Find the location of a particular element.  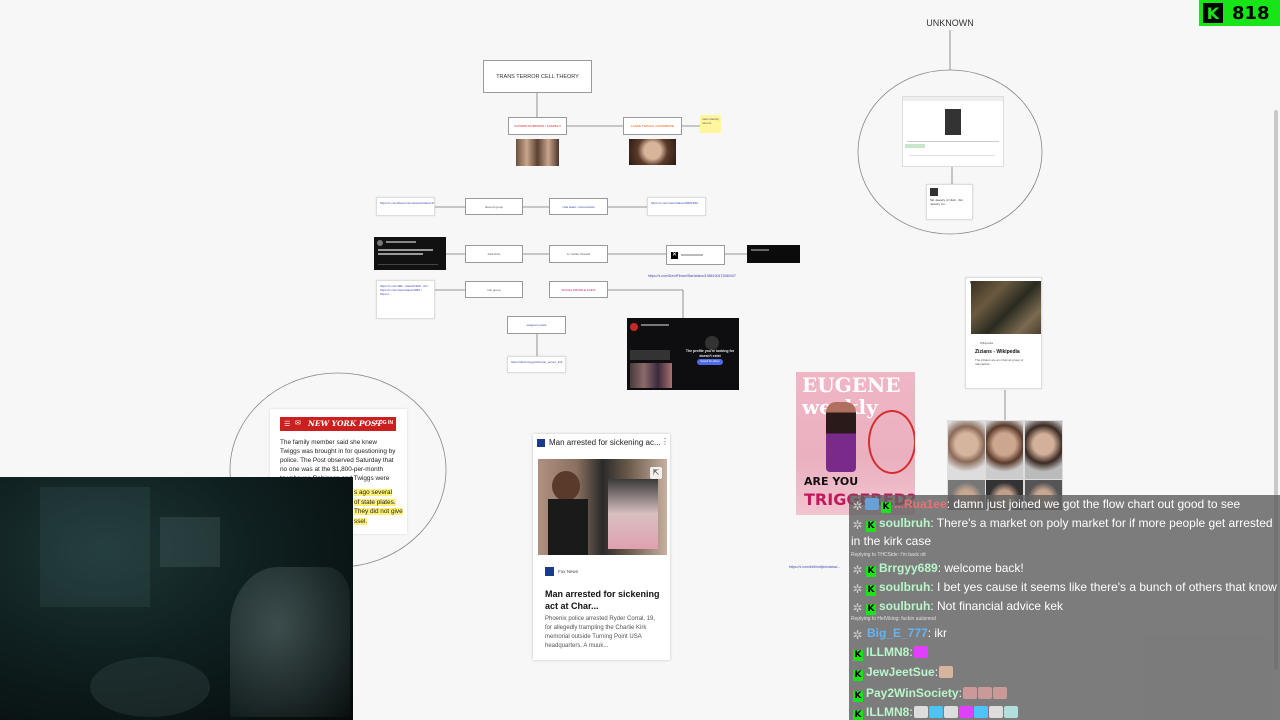

x-embed-search-button: Search for others is located at coordinates (710, 362).